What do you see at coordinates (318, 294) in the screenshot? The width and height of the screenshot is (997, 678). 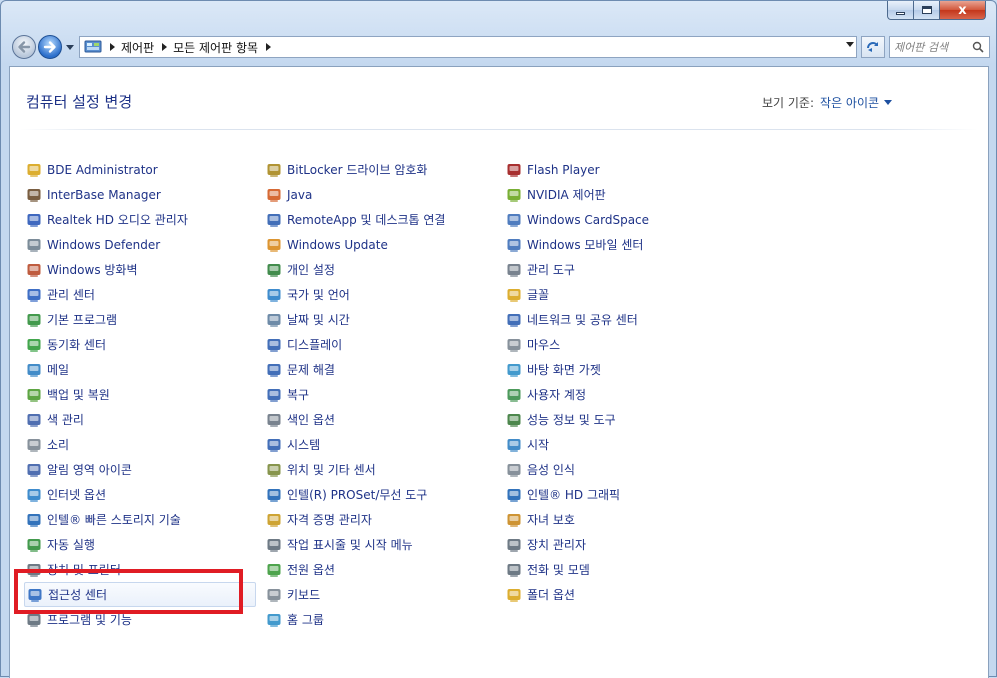 I see `control-panel-item-label: 국가 및 언어` at bounding box center [318, 294].